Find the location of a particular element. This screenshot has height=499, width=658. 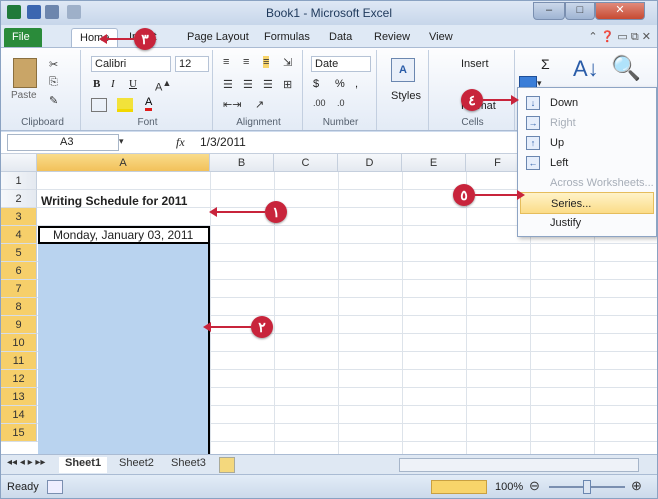

horizontal-scrollbar is located at coordinates (519, 465).